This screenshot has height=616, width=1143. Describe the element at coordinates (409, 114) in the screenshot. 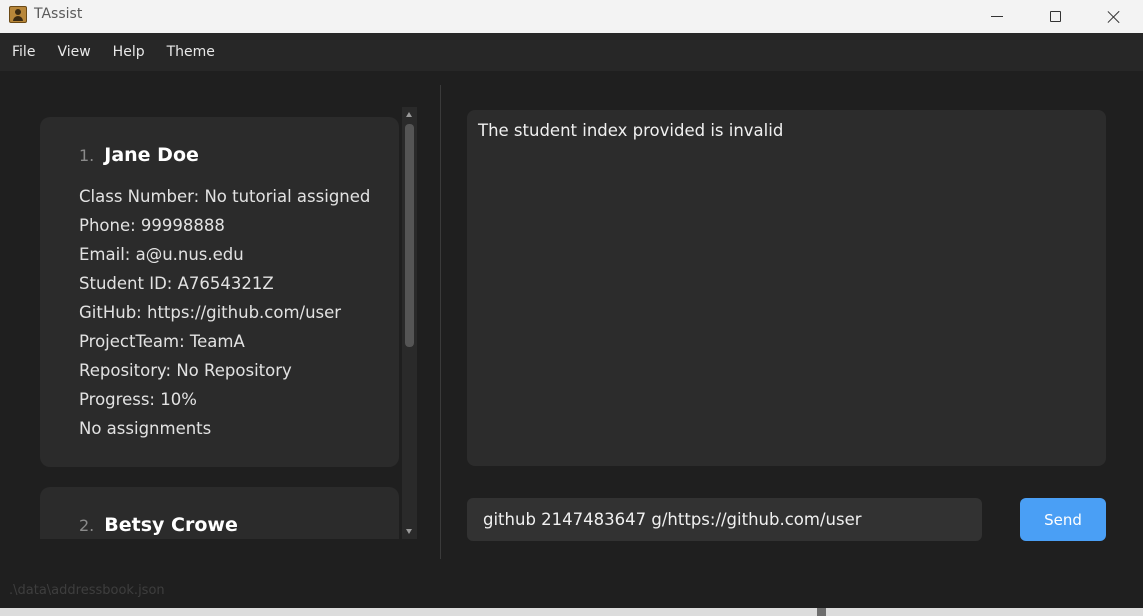

I see `scroll-up-arrow-icon` at that location.